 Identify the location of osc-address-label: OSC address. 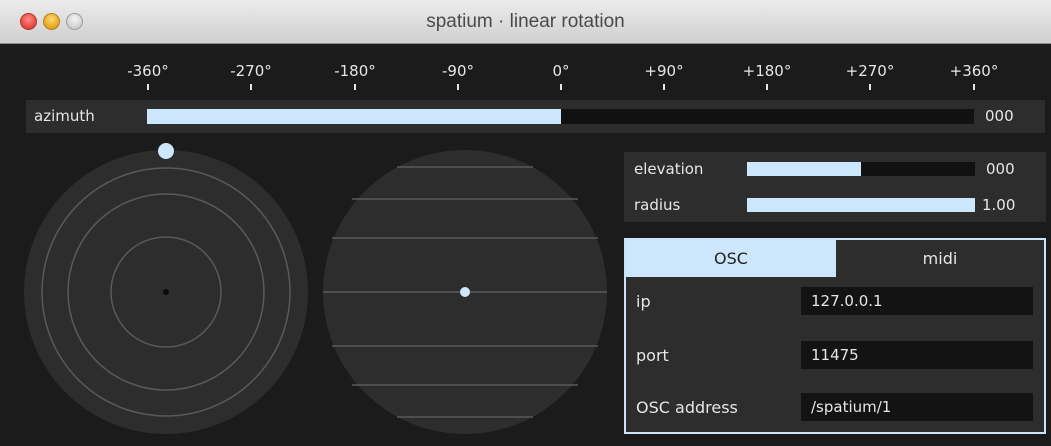
(687, 407).